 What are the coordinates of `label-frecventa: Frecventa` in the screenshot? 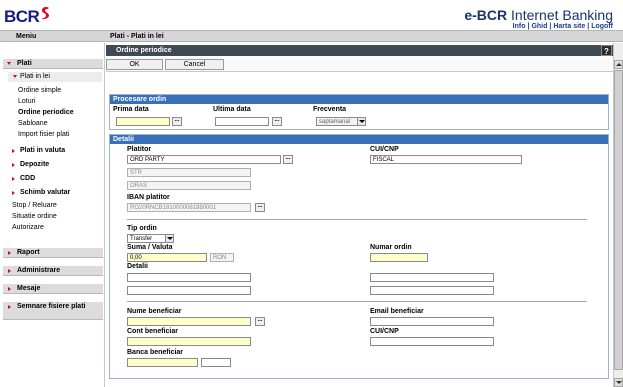 It's located at (330, 109).